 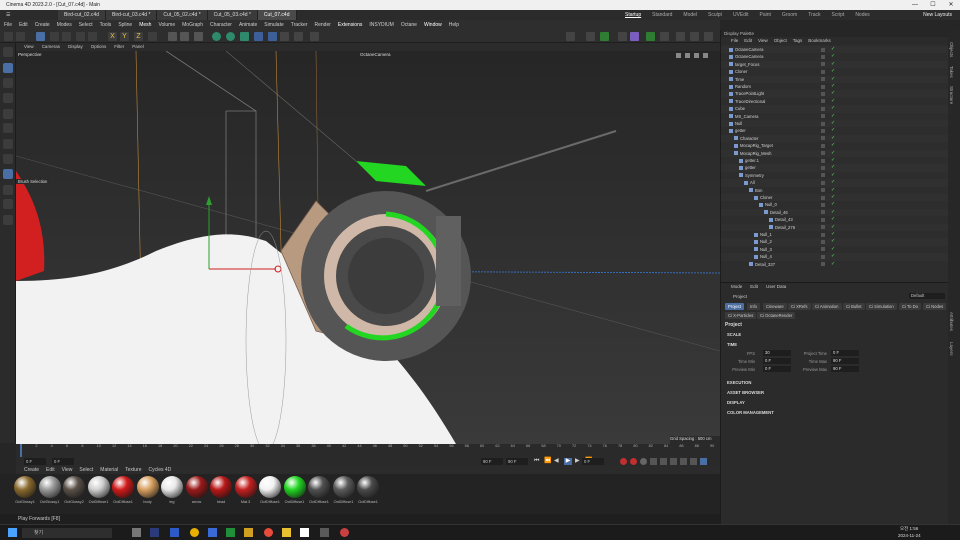 What do you see at coordinates (184, 36) in the screenshot?
I see `render-picture-viewer-icon` at bounding box center [184, 36].